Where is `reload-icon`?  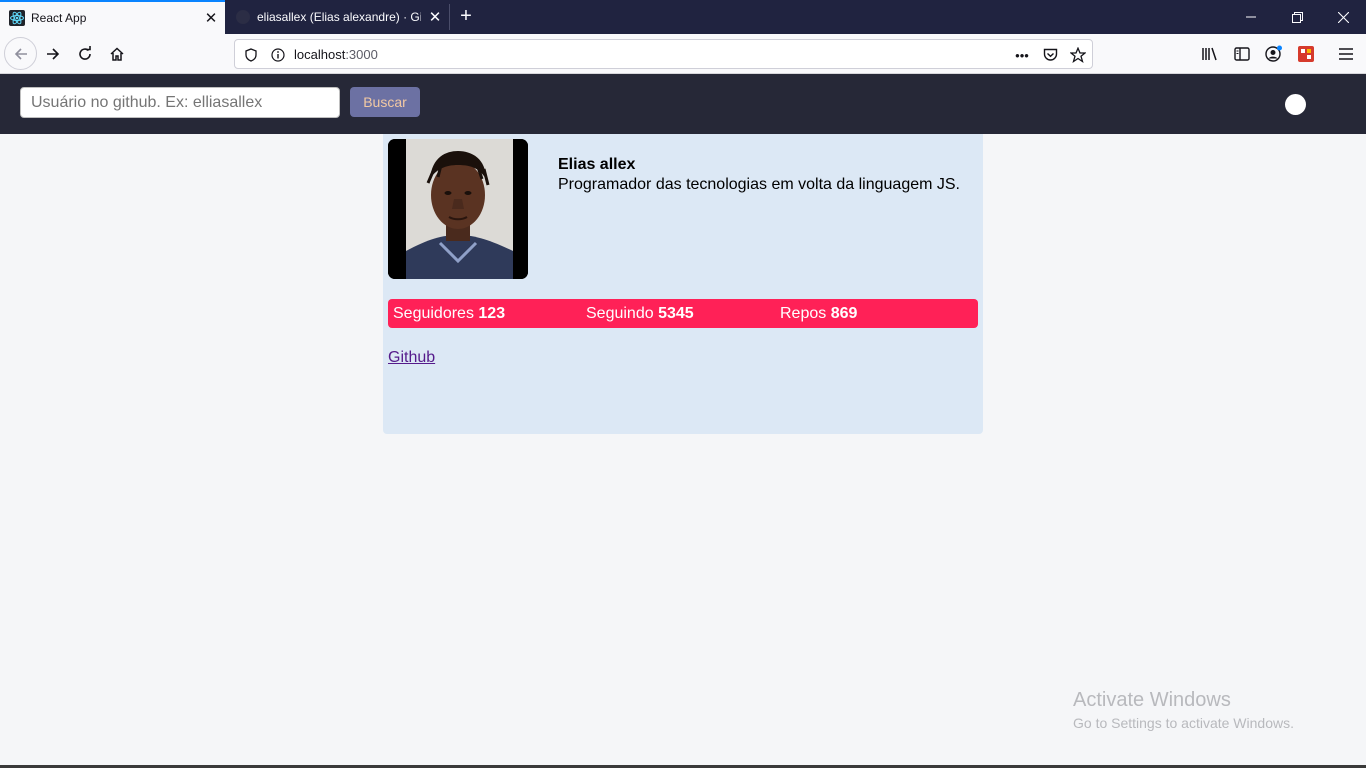
reload-icon is located at coordinates (85, 54).